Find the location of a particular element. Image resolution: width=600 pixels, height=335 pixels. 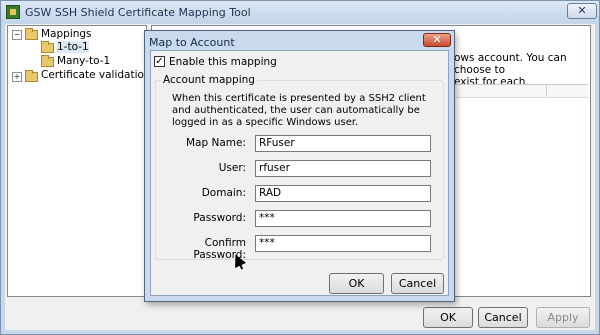

domain-field: RAD is located at coordinates (343, 193).